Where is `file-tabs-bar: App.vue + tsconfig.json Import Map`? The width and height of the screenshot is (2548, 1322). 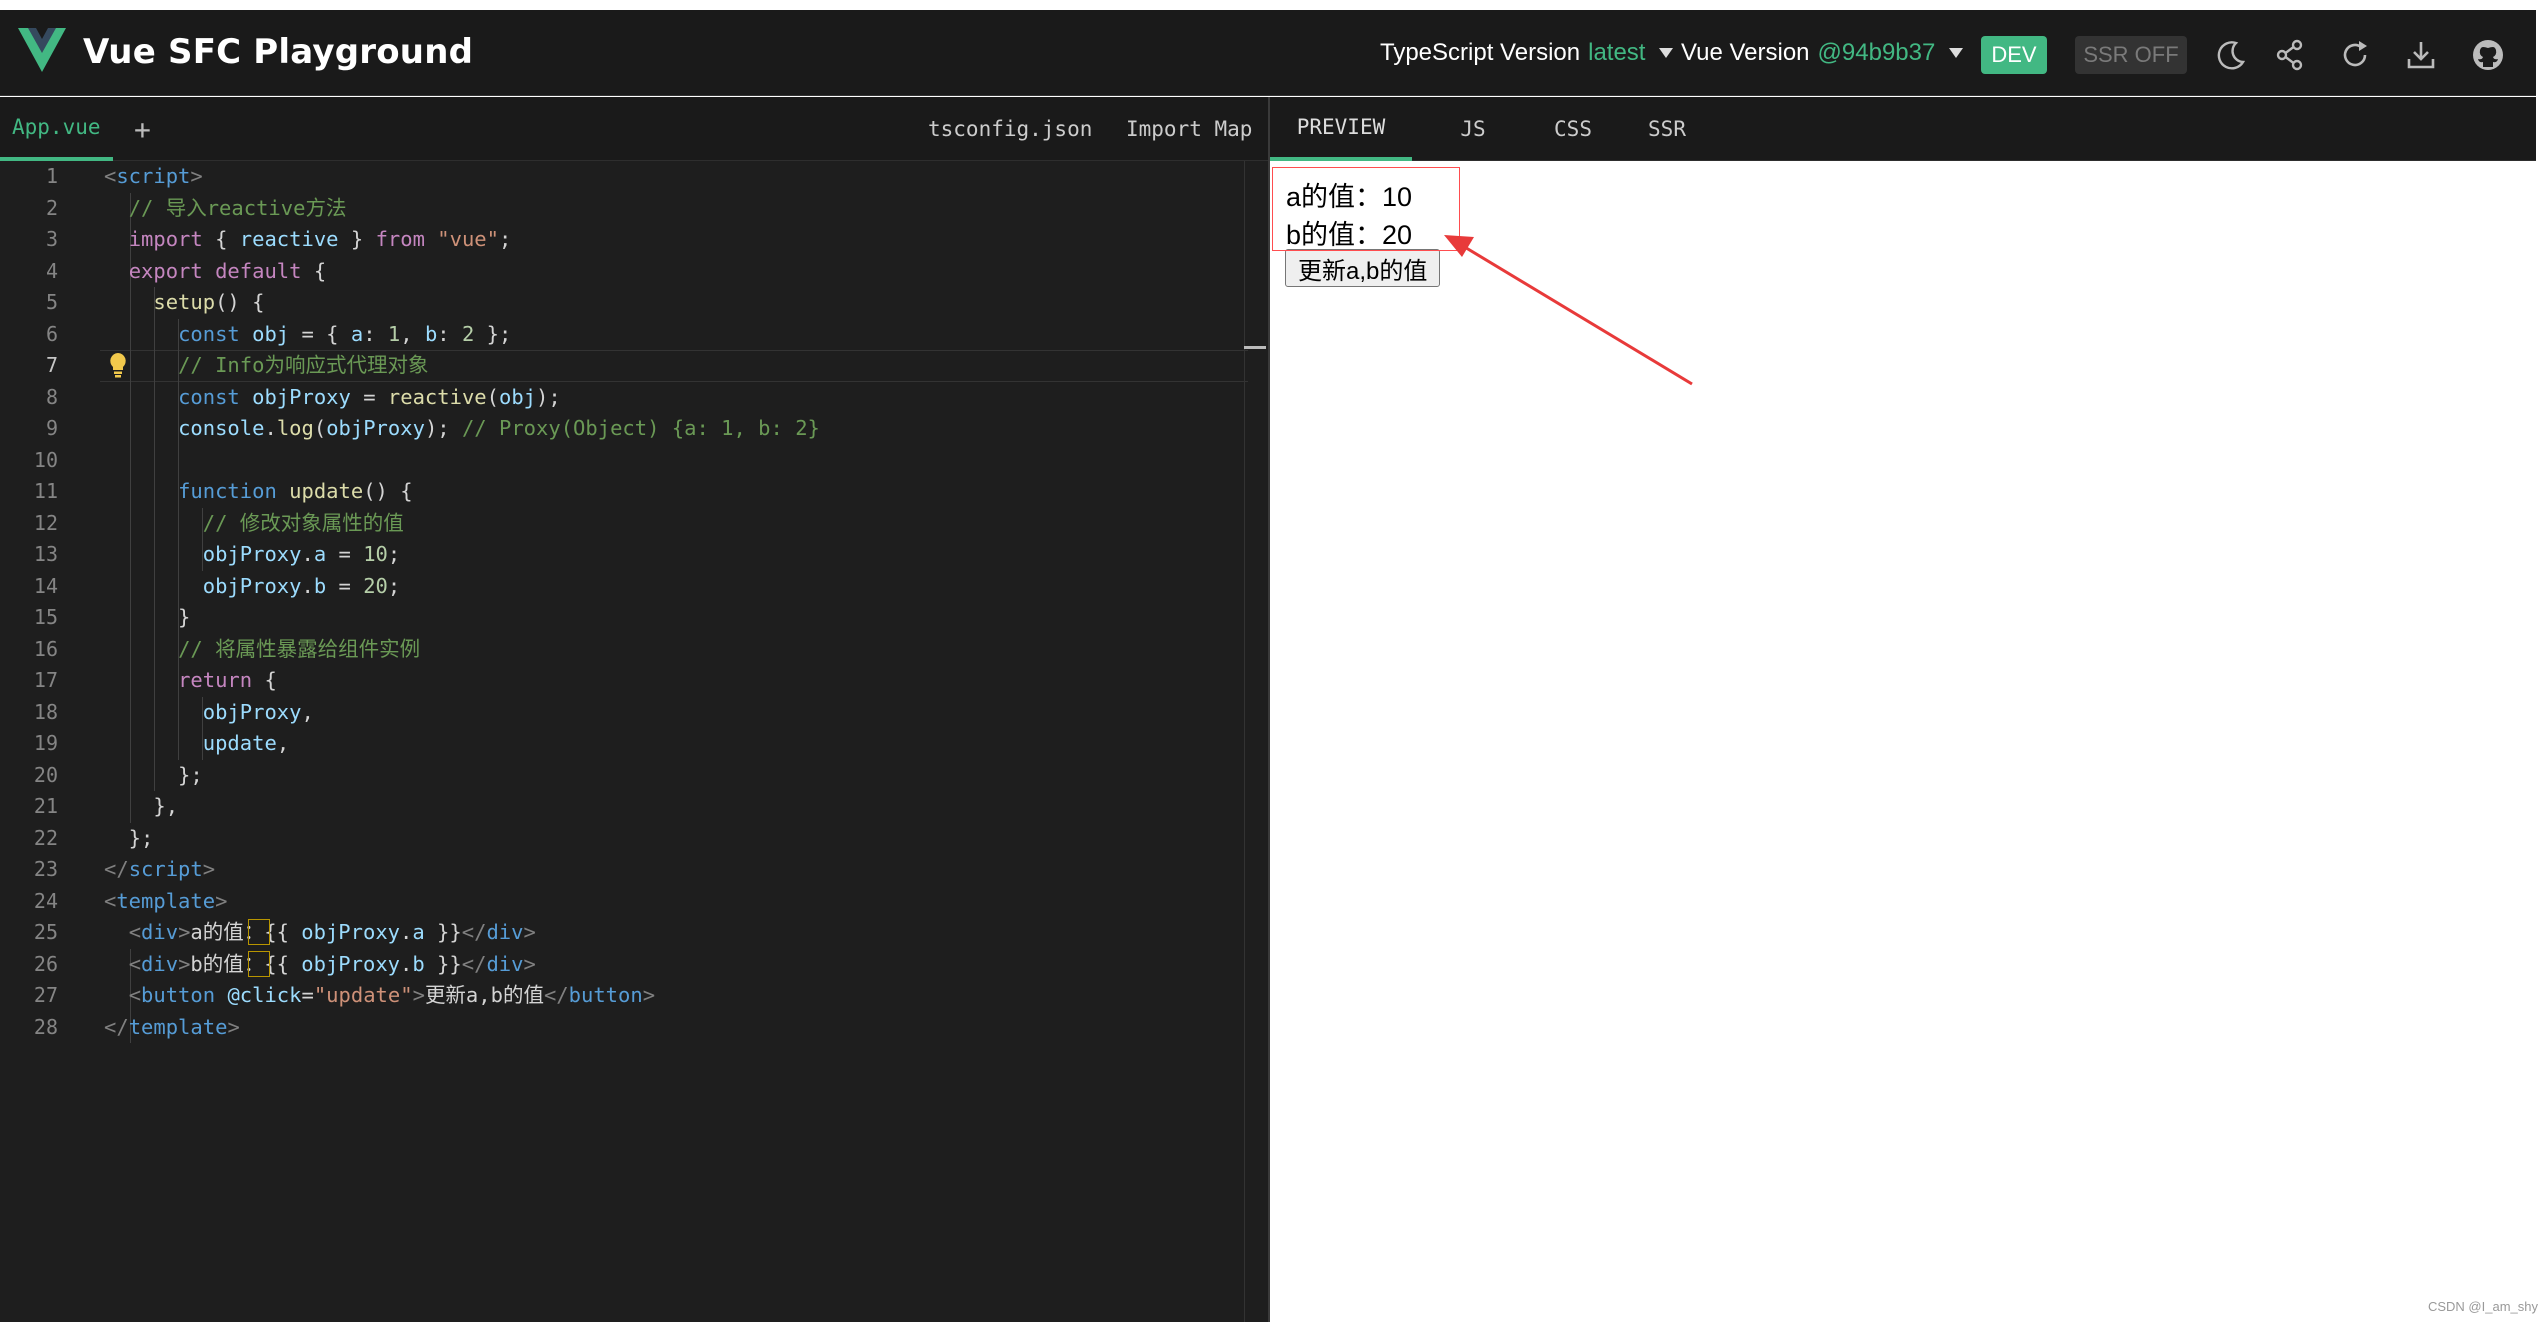 file-tabs-bar: App.vue + tsconfig.json Import Map is located at coordinates (634, 129).